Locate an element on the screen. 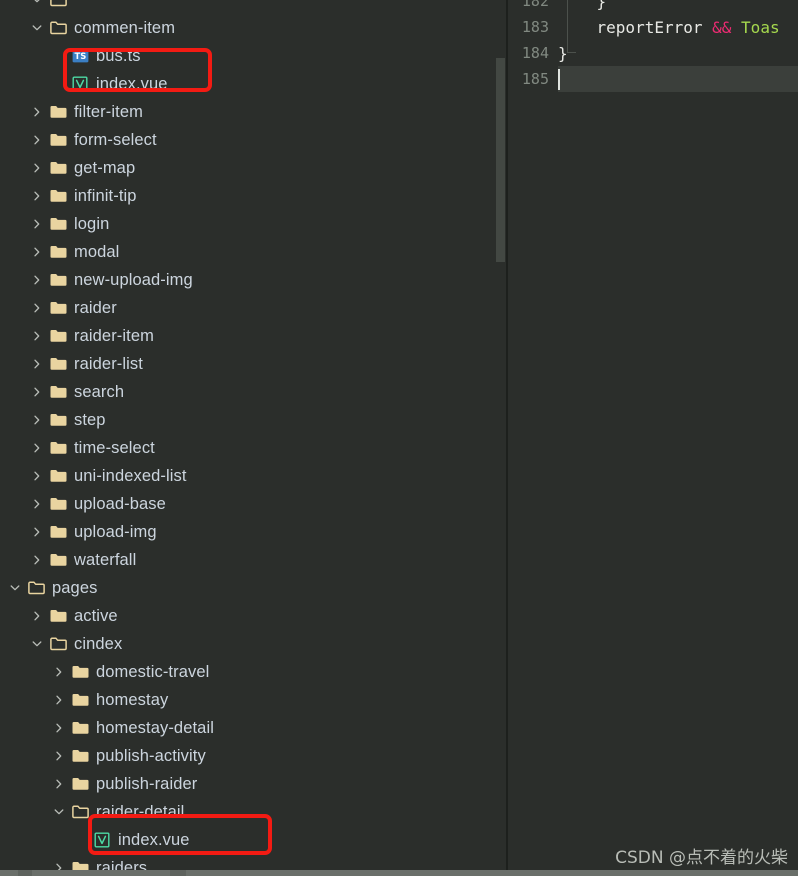 This screenshot has width=798, height=876. tree-item-folder is located at coordinates (253, 7).